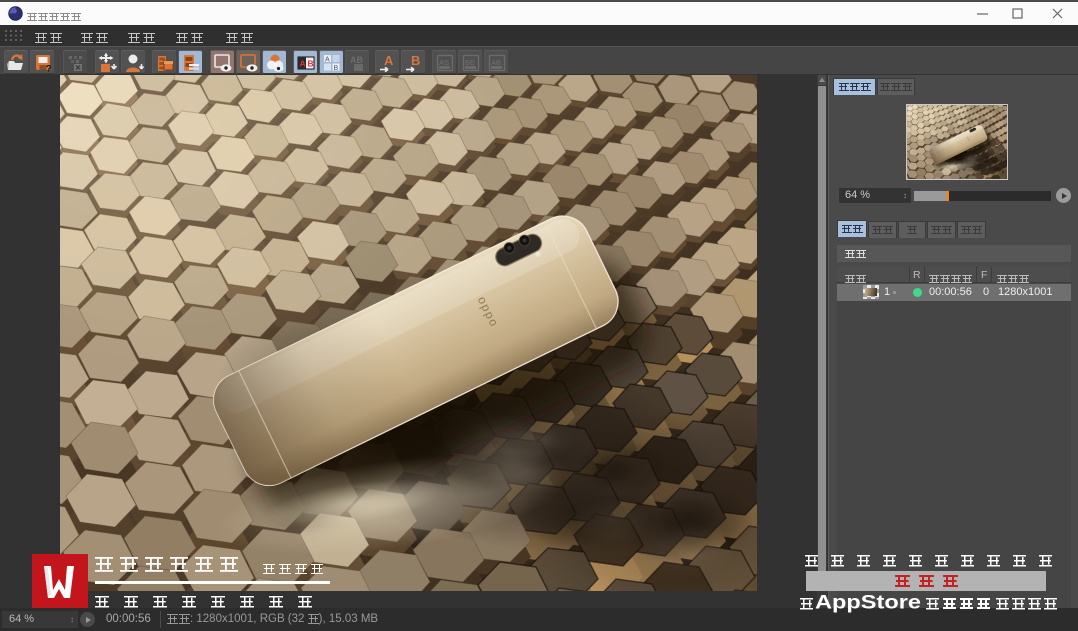 The width and height of the screenshot is (1078, 631). What do you see at coordinates (444, 62) in the screenshot?
I see `svg-text: AS` at bounding box center [444, 62].